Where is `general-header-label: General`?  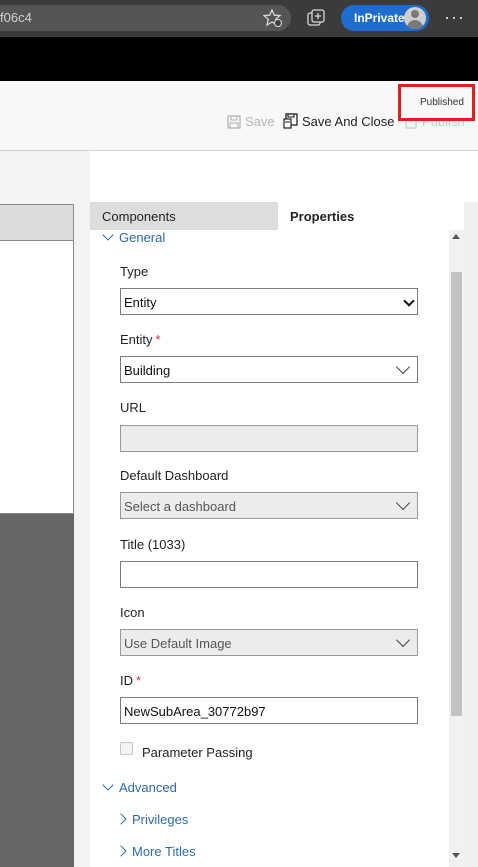
general-header-label: General is located at coordinates (142, 237).